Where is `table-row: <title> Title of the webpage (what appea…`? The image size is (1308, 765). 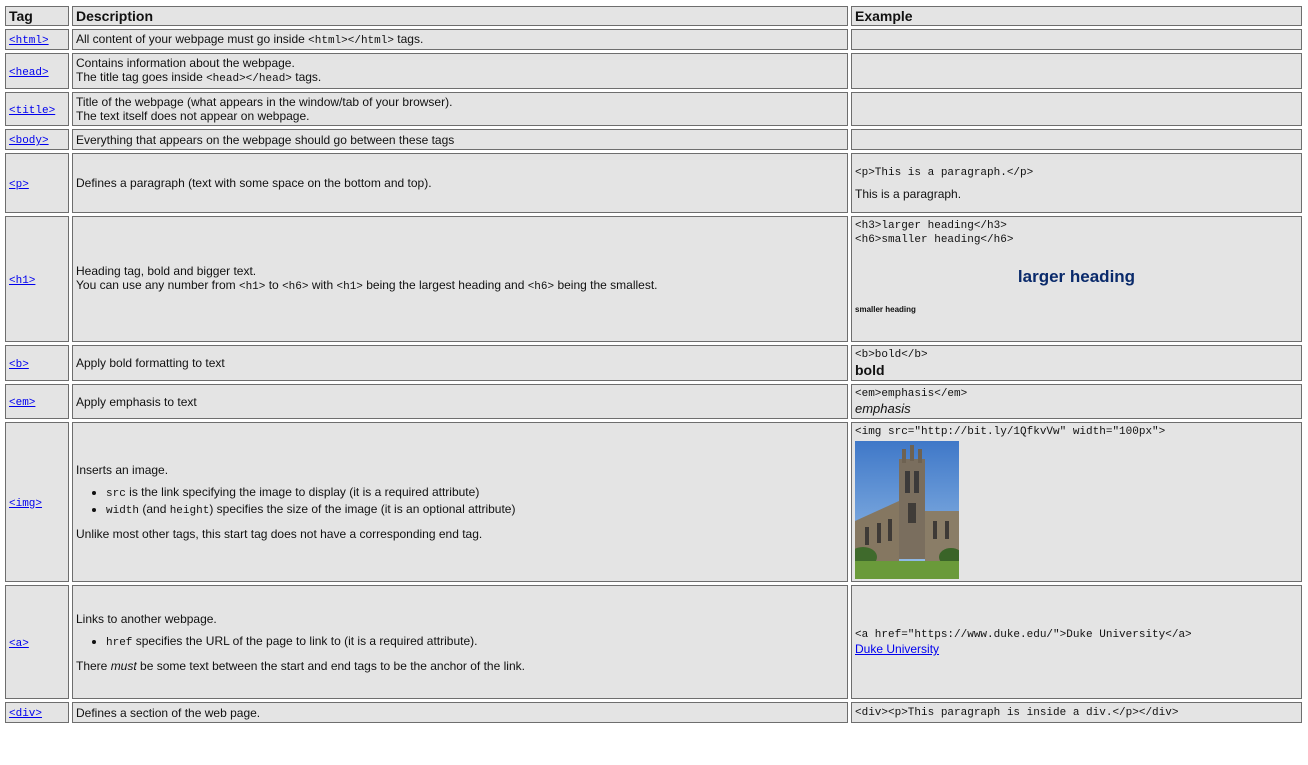
table-row: <title> Title of the webpage (what appea… is located at coordinates (653, 109).